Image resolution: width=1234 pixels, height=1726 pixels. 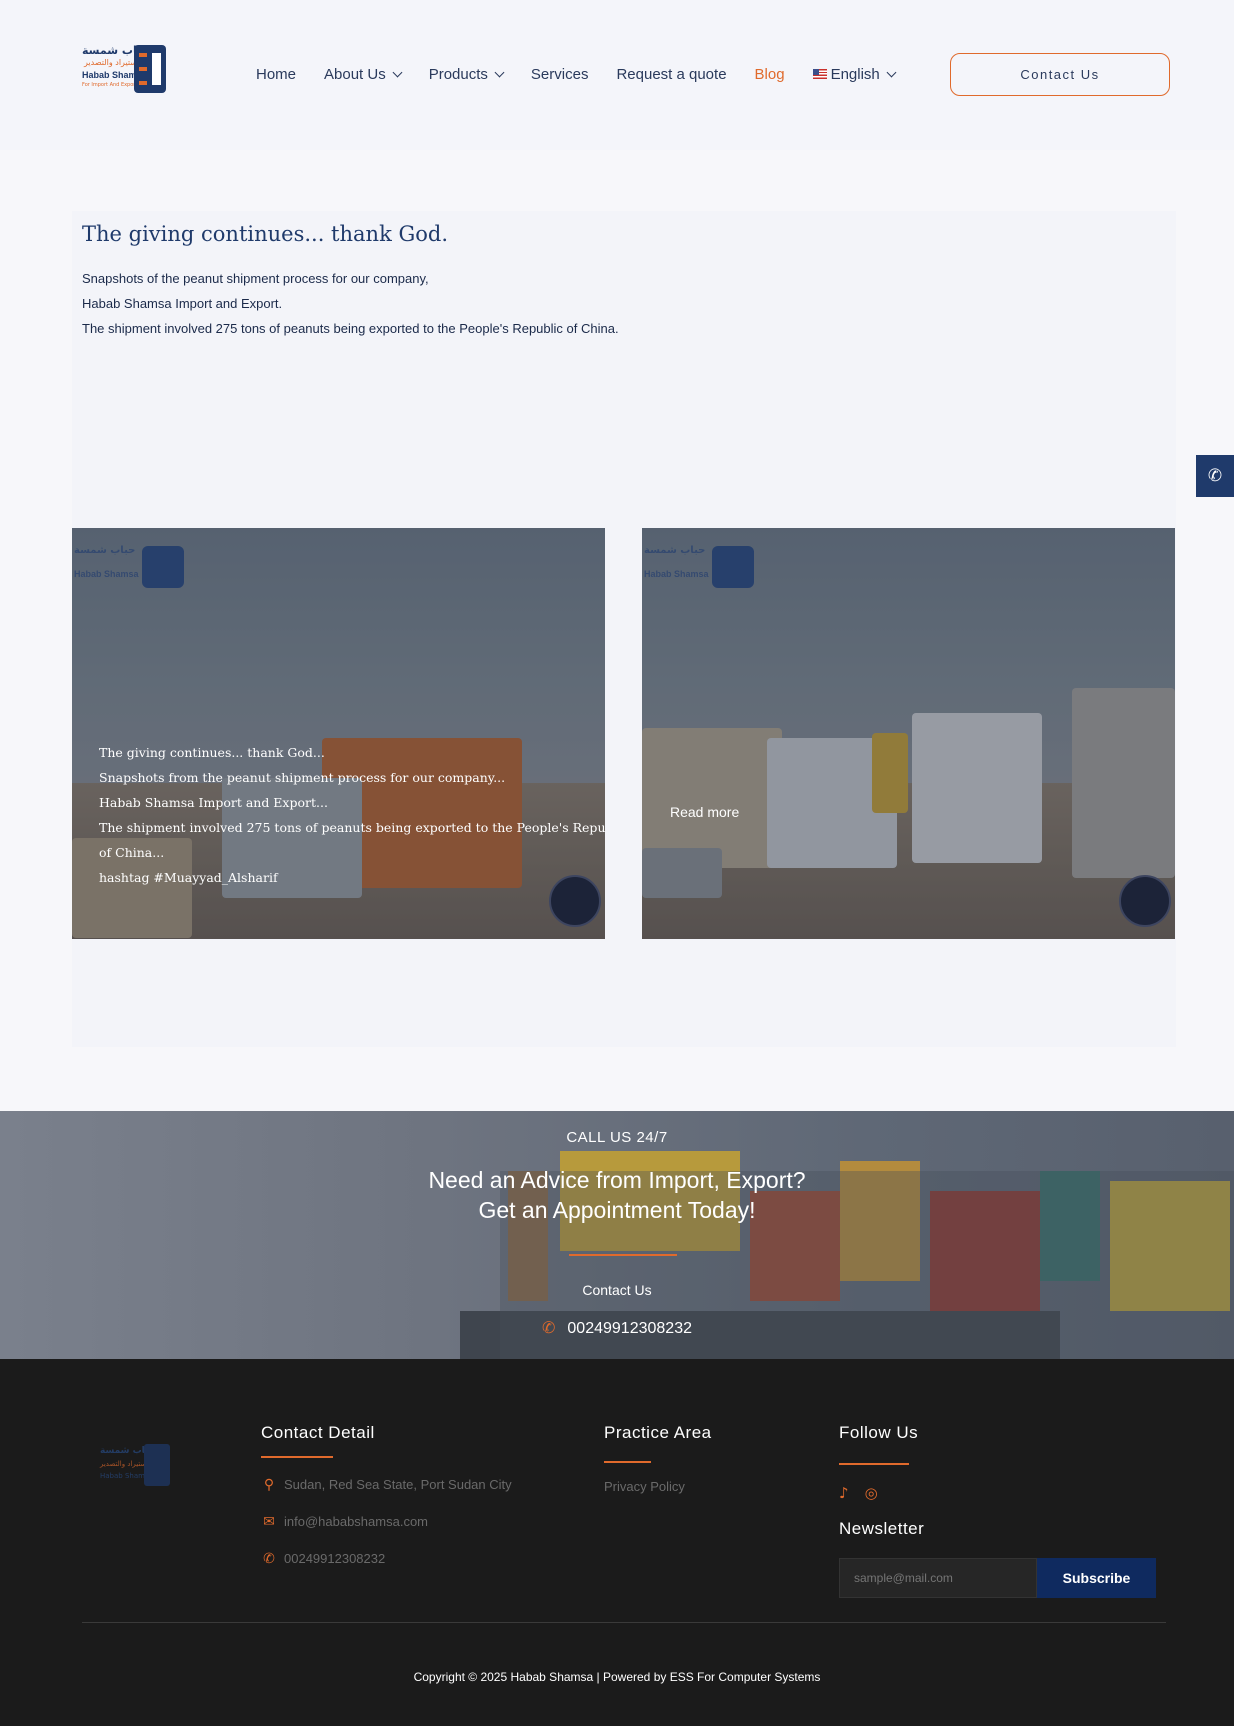 What do you see at coordinates (617, 1137) in the screenshot?
I see `cta-small-title: CALL US 24/7` at bounding box center [617, 1137].